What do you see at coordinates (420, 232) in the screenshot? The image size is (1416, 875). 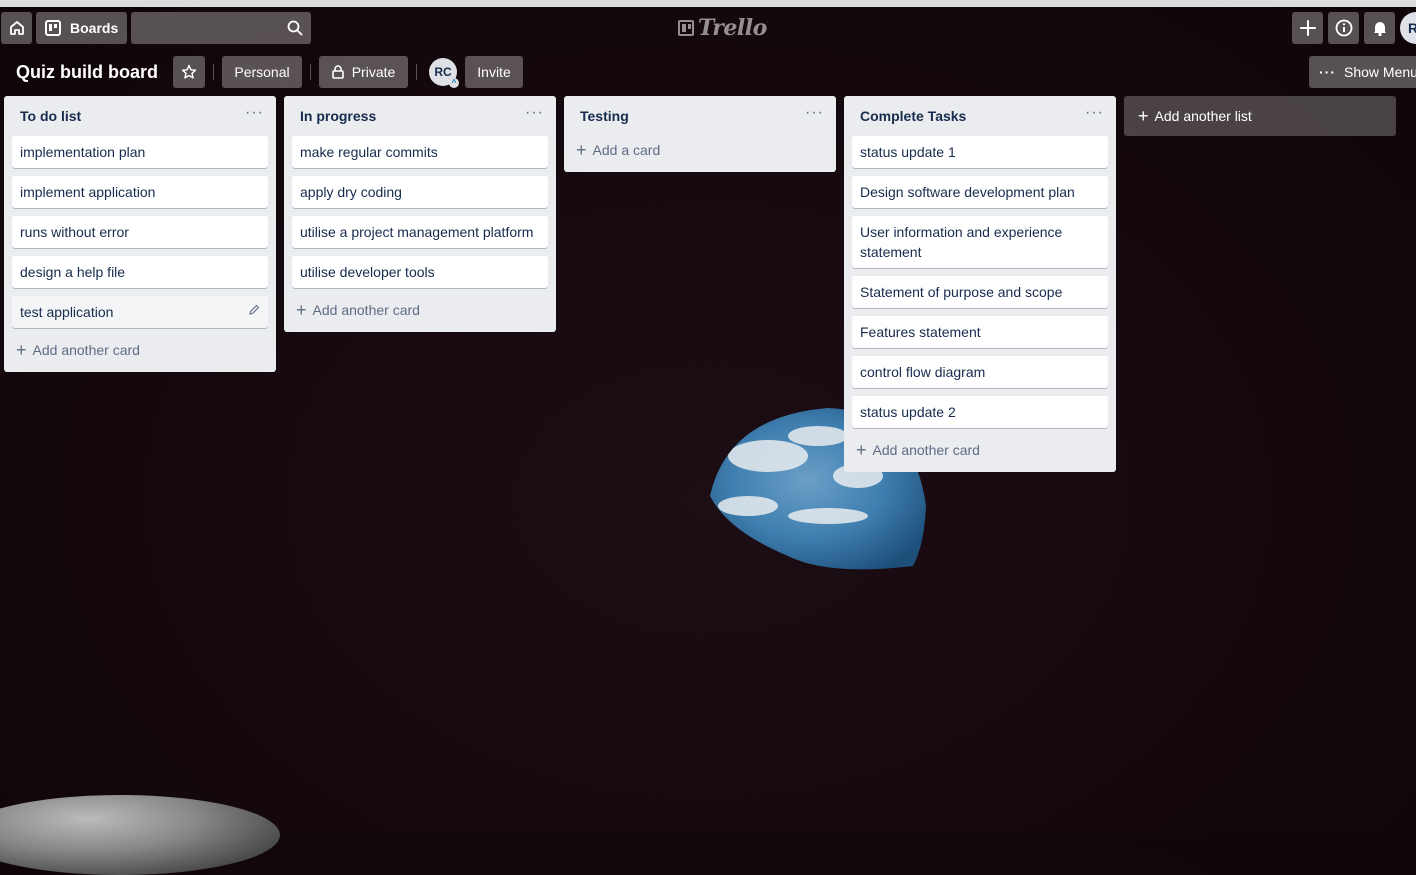 I see `card: utilise a project management platform` at bounding box center [420, 232].